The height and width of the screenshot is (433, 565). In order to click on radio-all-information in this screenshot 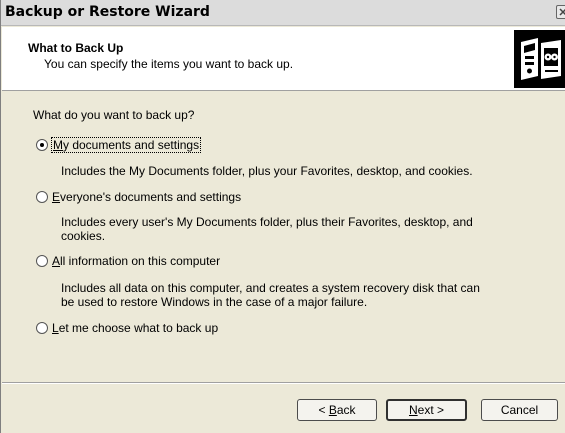, I will do `click(42, 261)`.